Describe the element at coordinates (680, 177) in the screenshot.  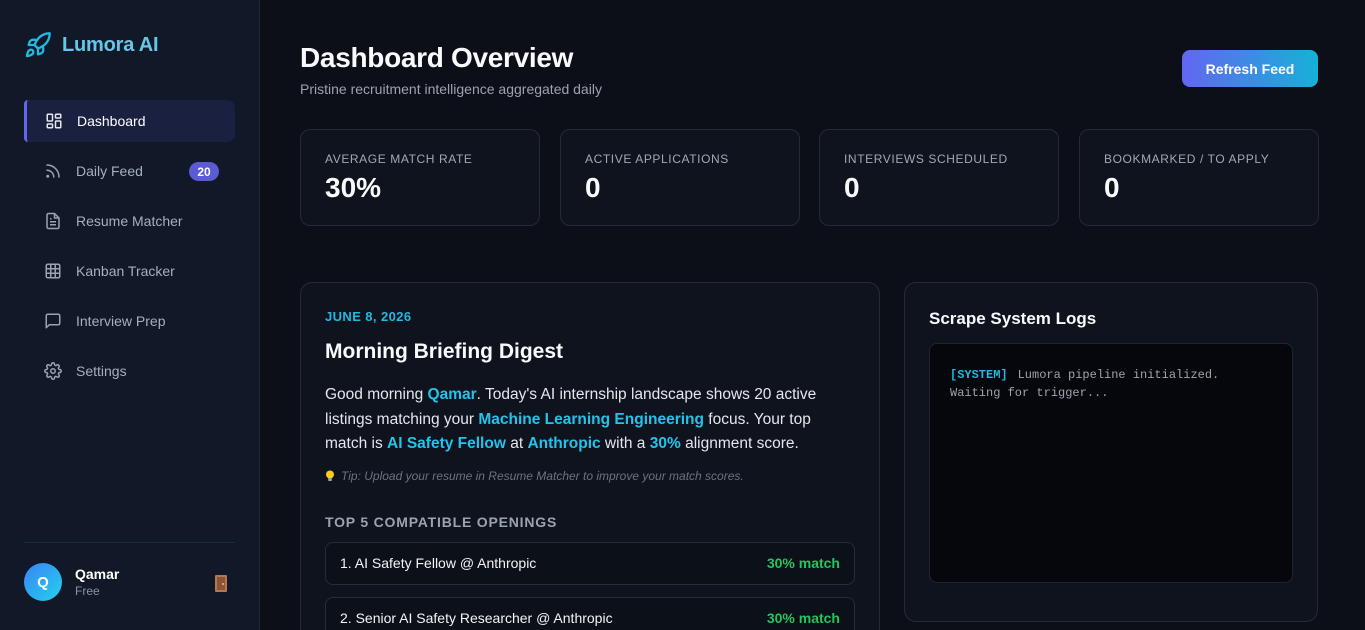
I see `stat-card-active-applications: ACTIVE APPLICATIONS 0` at that location.